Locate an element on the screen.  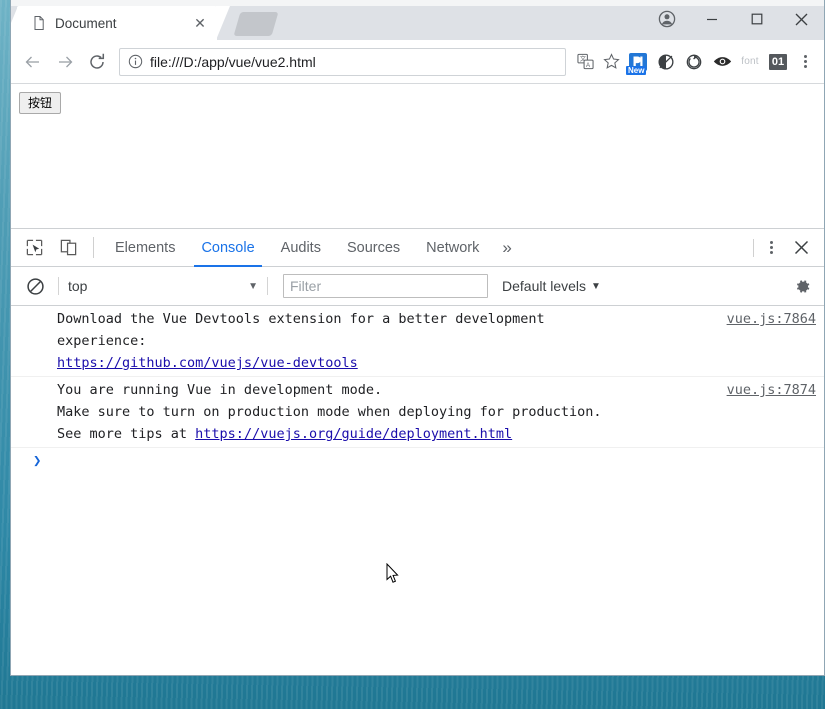
bookmark-star-icon is located at coordinates (611, 62).